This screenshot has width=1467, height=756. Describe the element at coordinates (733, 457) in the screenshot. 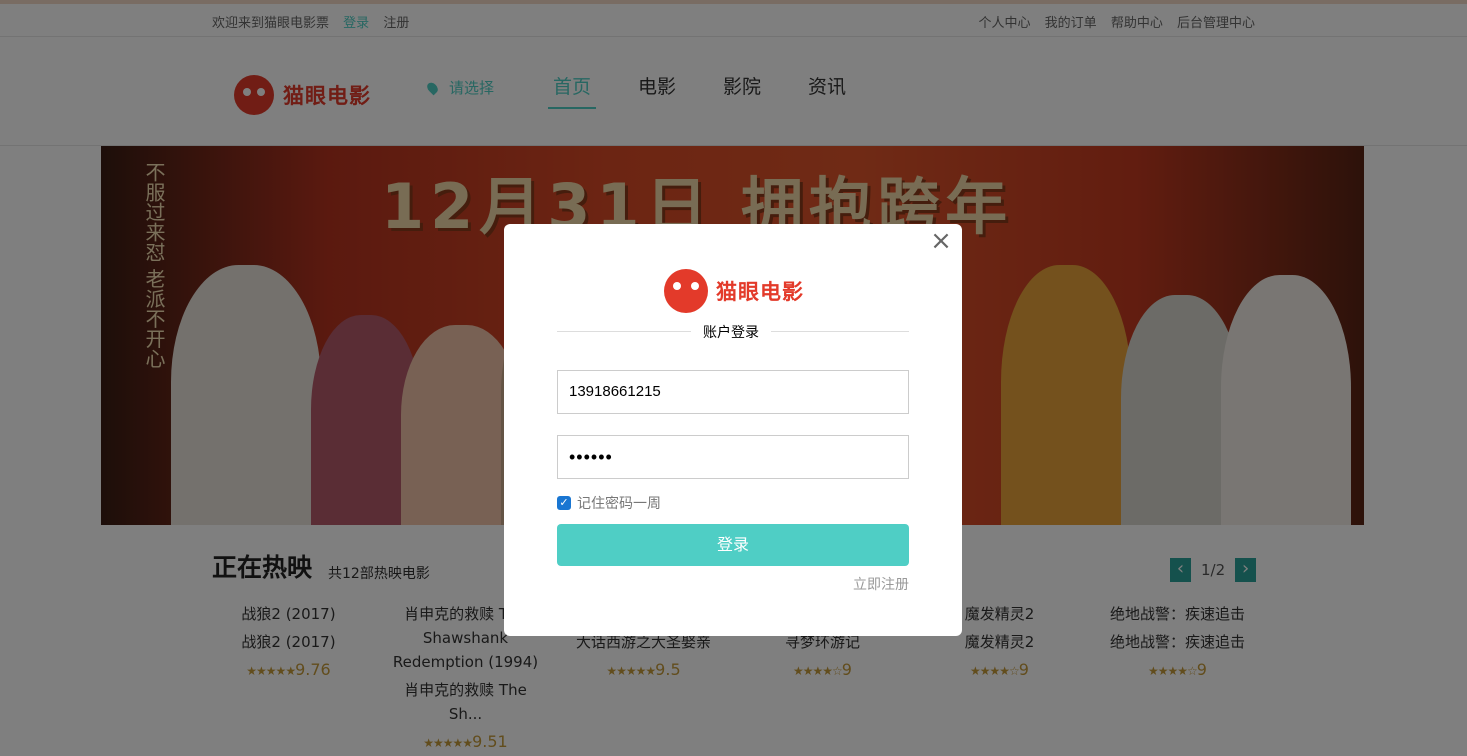

I see `password-input: ••••••` at that location.